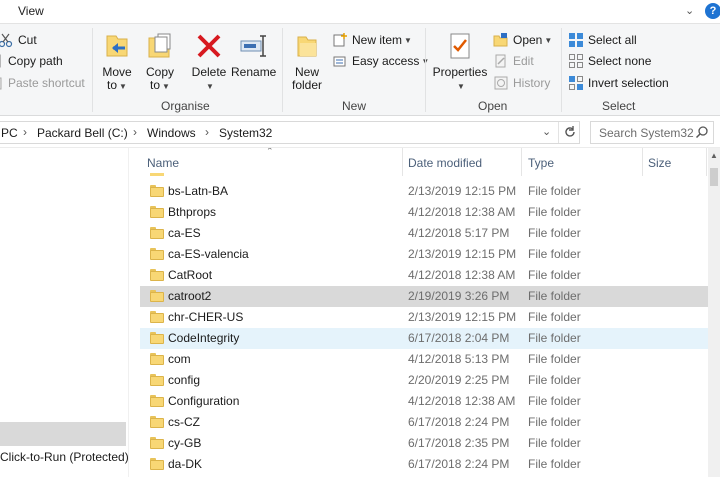 Image resolution: width=720 pixels, height=477 pixels. Describe the element at coordinates (493, 106) in the screenshot. I see `open-group-label: Open` at that location.